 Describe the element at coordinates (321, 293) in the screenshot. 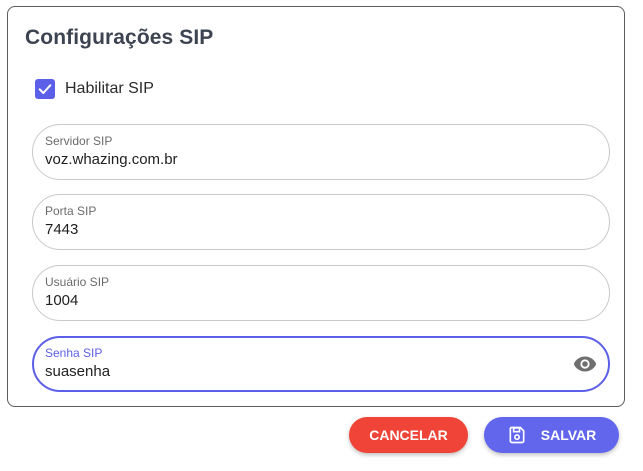

I see `sip-user-field: Usuário SIP 1004` at that location.